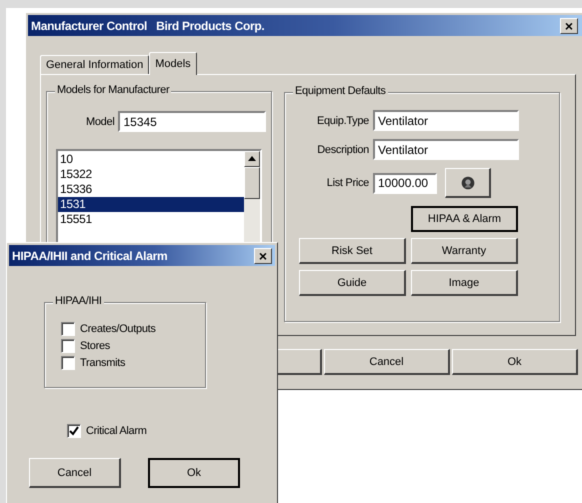  What do you see at coordinates (118, 328) in the screenshot?
I see `checkbox-label: Creates/Outputs` at bounding box center [118, 328].